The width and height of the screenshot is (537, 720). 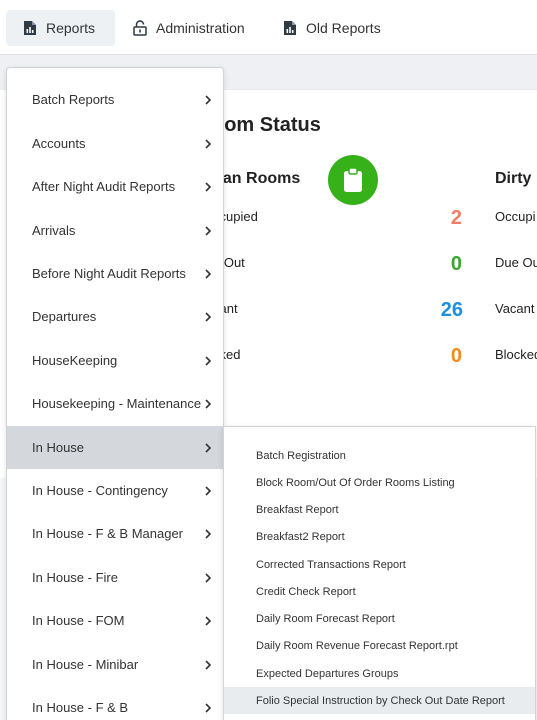 What do you see at coordinates (100, 490) in the screenshot?
I see `menu-item-label: In House - Contingency` at bounding box center [100, 490].